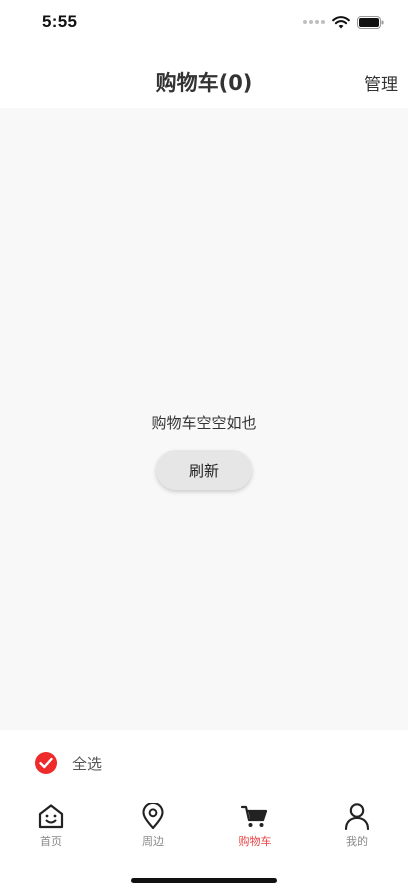  Describe the element at coordinates (357, 841) in the screenshot. I see `tab-profile-label: 我的` at that location.